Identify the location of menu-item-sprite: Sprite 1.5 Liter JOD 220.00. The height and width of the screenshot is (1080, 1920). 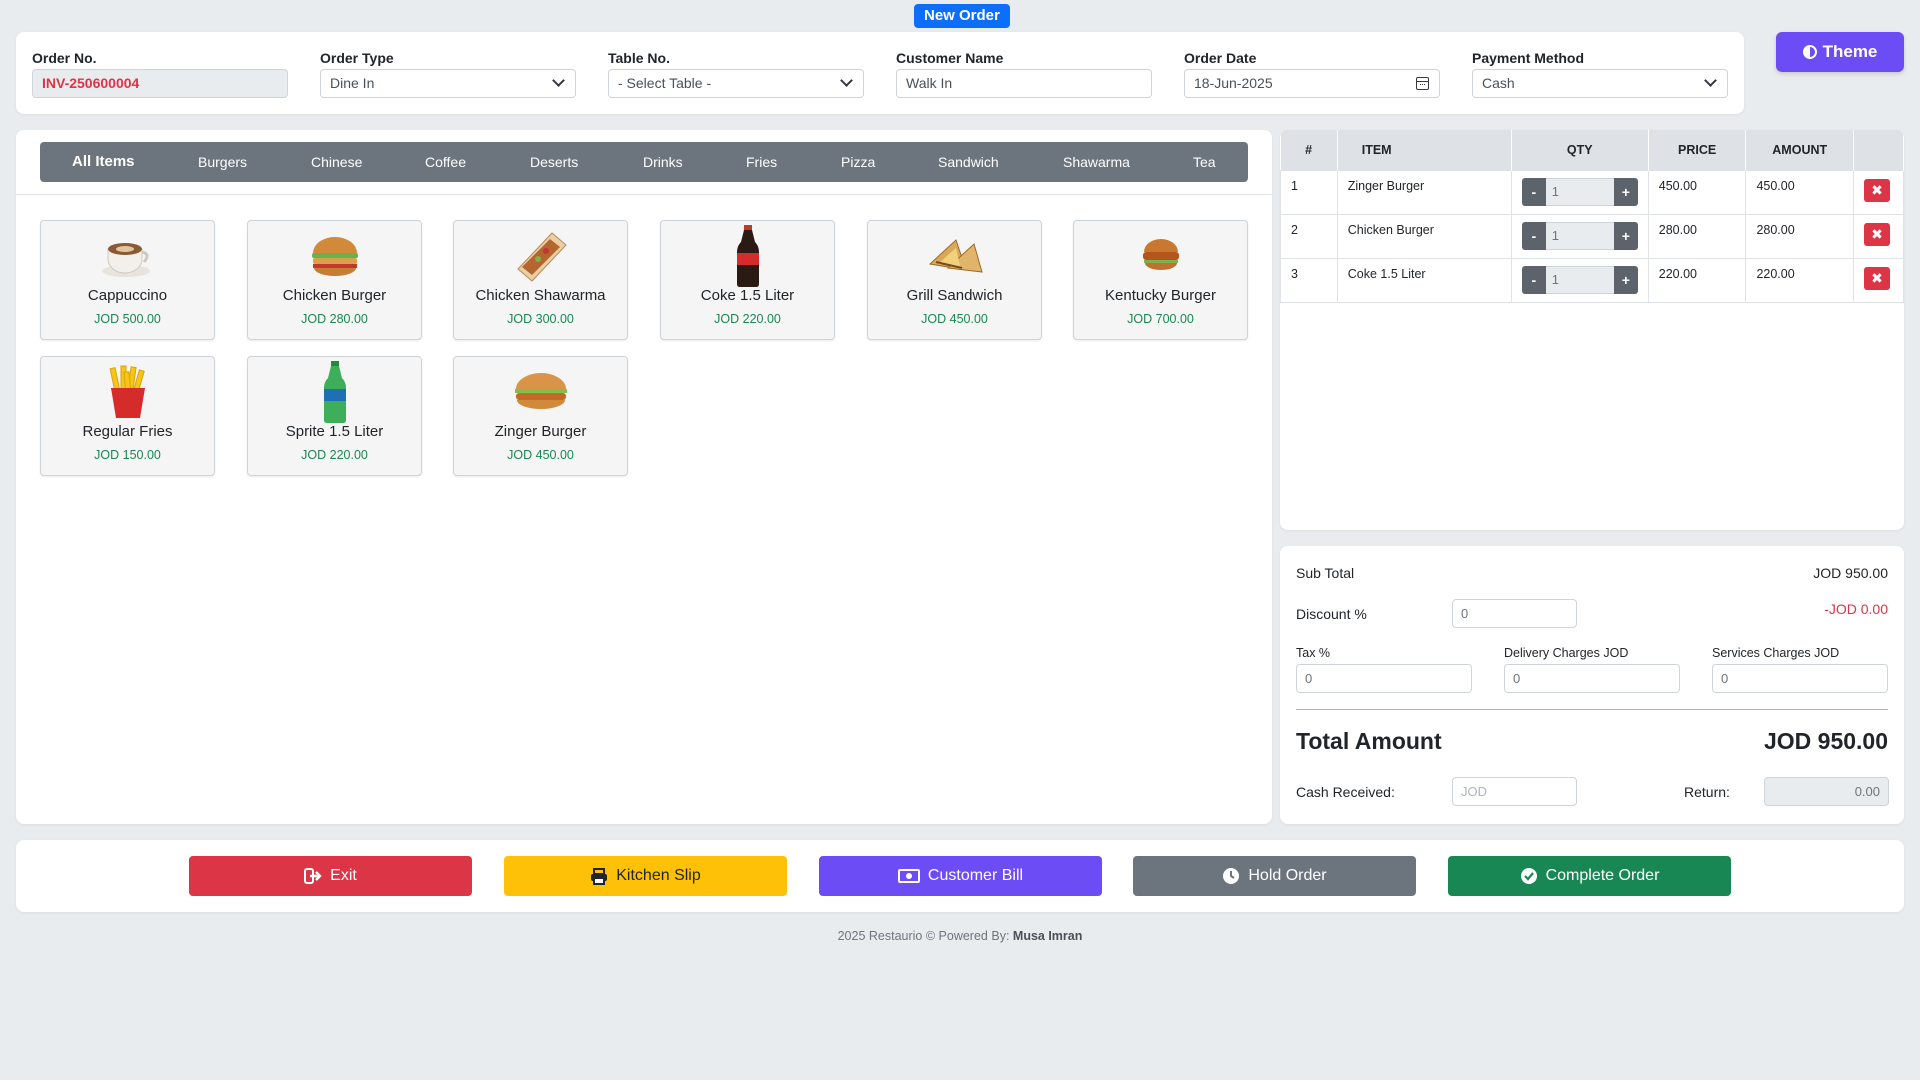
(334, 416).